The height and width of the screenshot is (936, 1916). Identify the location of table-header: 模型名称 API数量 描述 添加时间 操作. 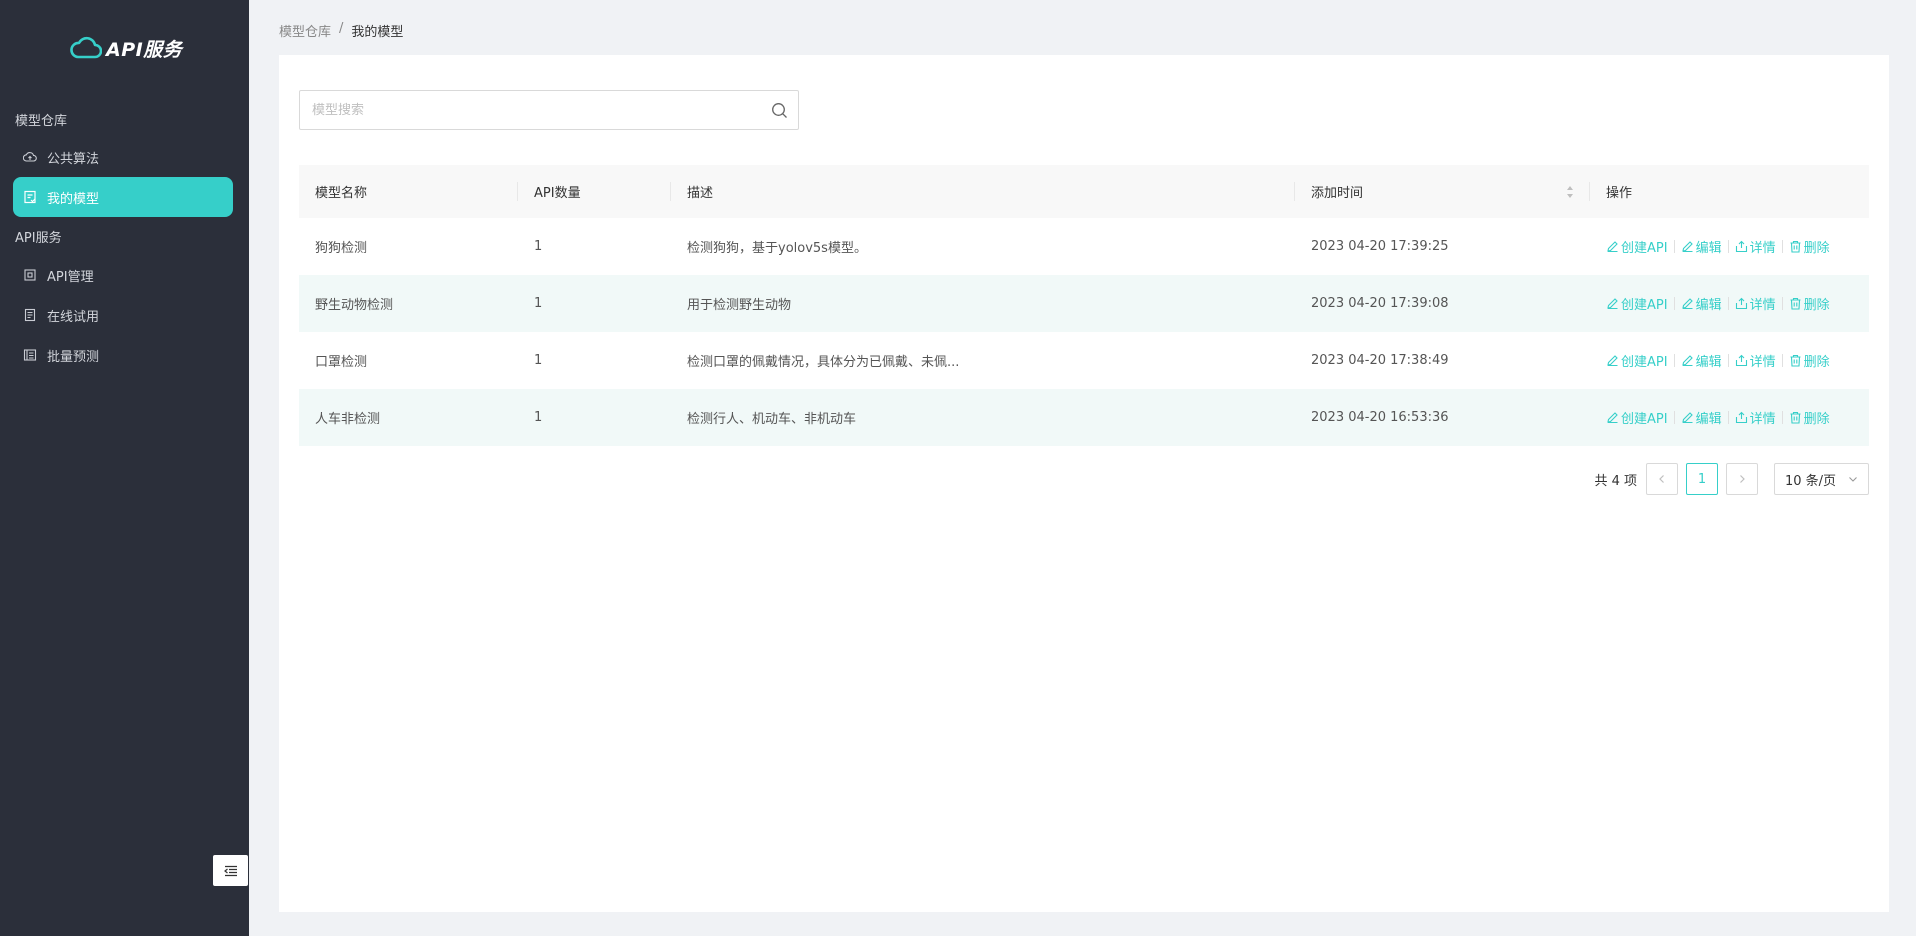
(1084, 191).